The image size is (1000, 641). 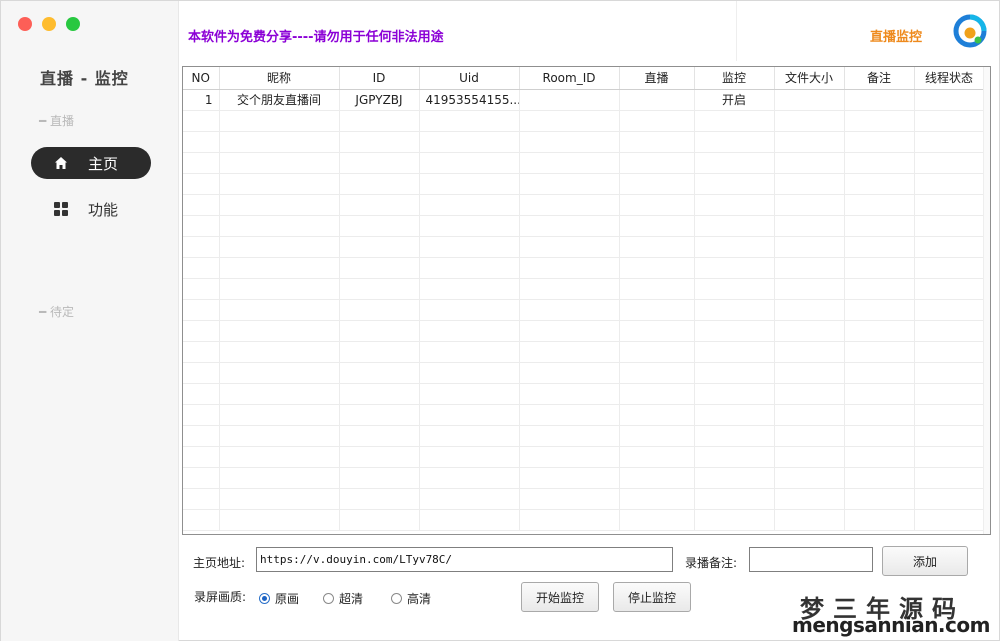 What do you see at coordinates (351, 599) in the screenshot?
I see `radio-label: 超清` at bounding box center [351, 599].